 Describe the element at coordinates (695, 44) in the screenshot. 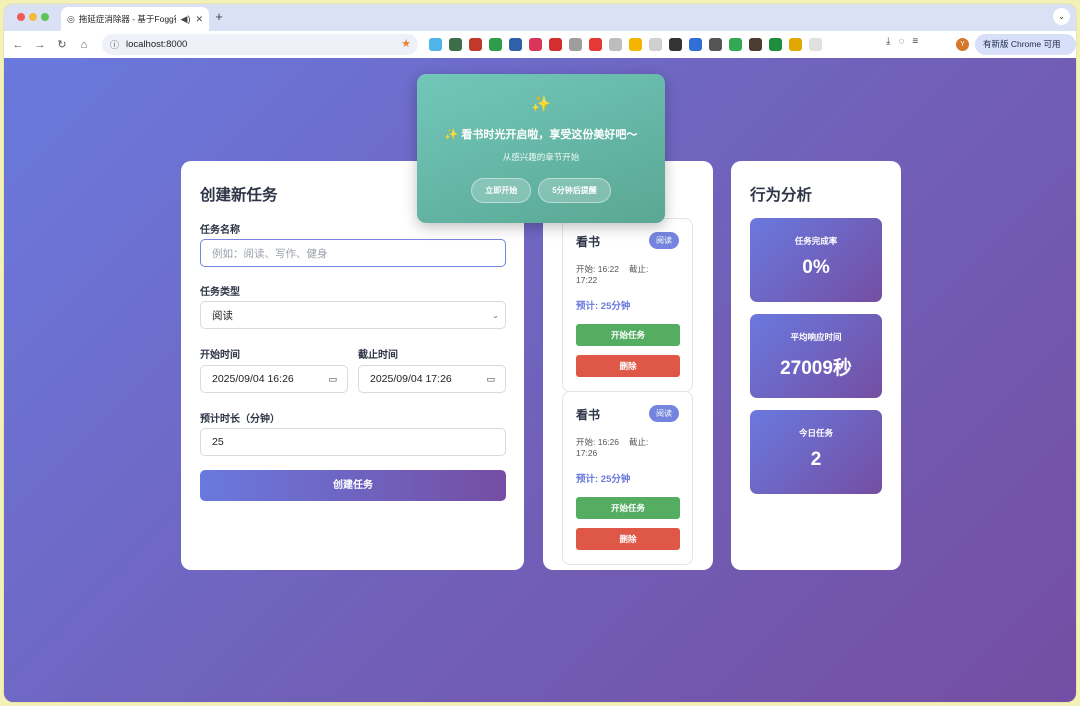

I see `puzzle-icon` at that location.